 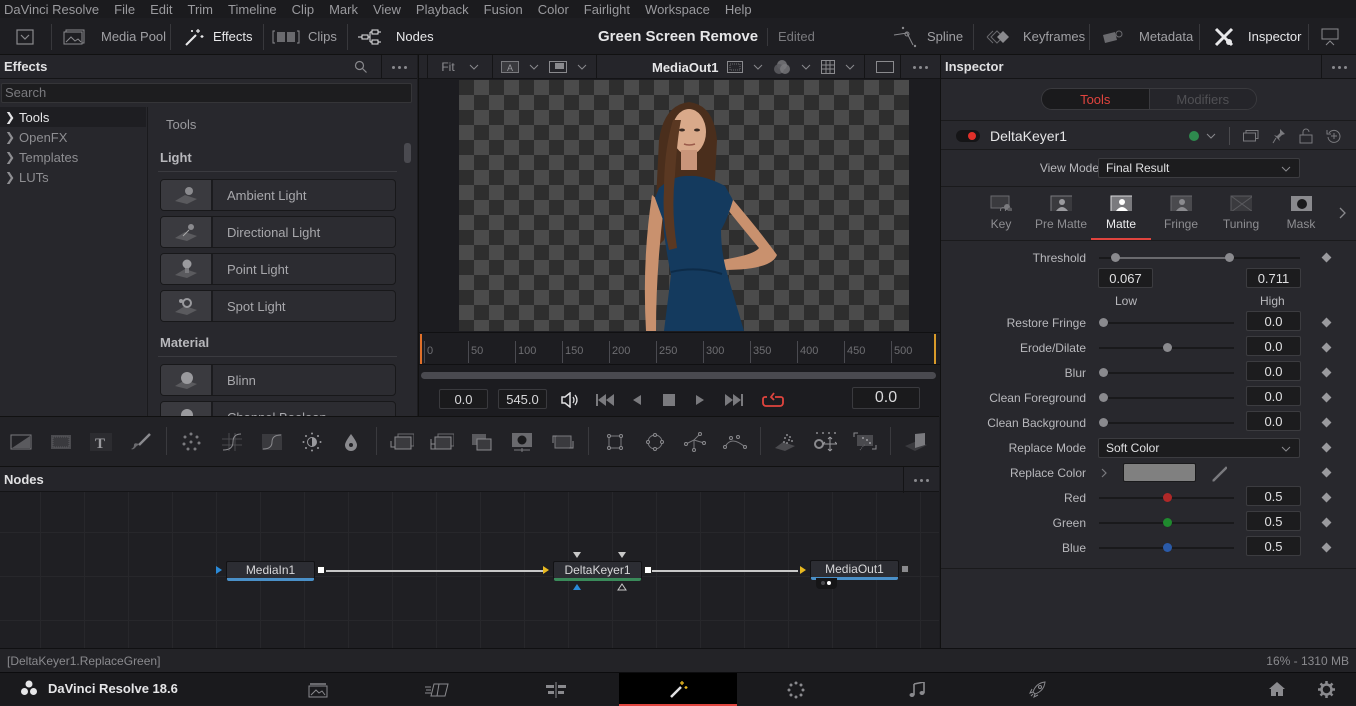 What do you see at coordinates (825, 442) in the screenshot?
I see `tracker-tool-button` at bounding box center [825, 442].